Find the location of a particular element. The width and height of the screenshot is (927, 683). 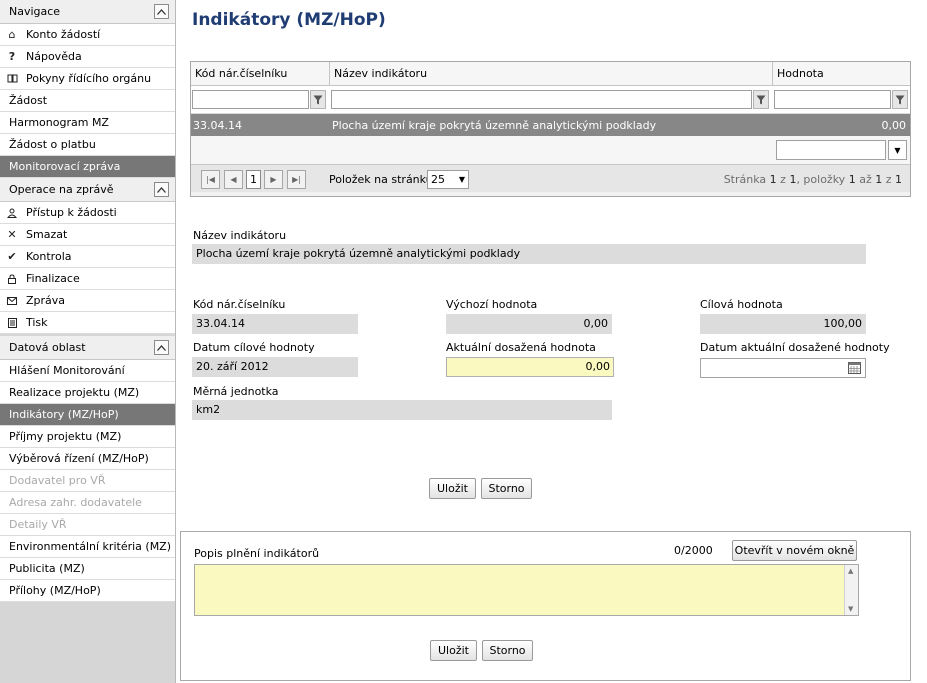

grid-insert-row: ▼ is located at coordinates (550, 150).